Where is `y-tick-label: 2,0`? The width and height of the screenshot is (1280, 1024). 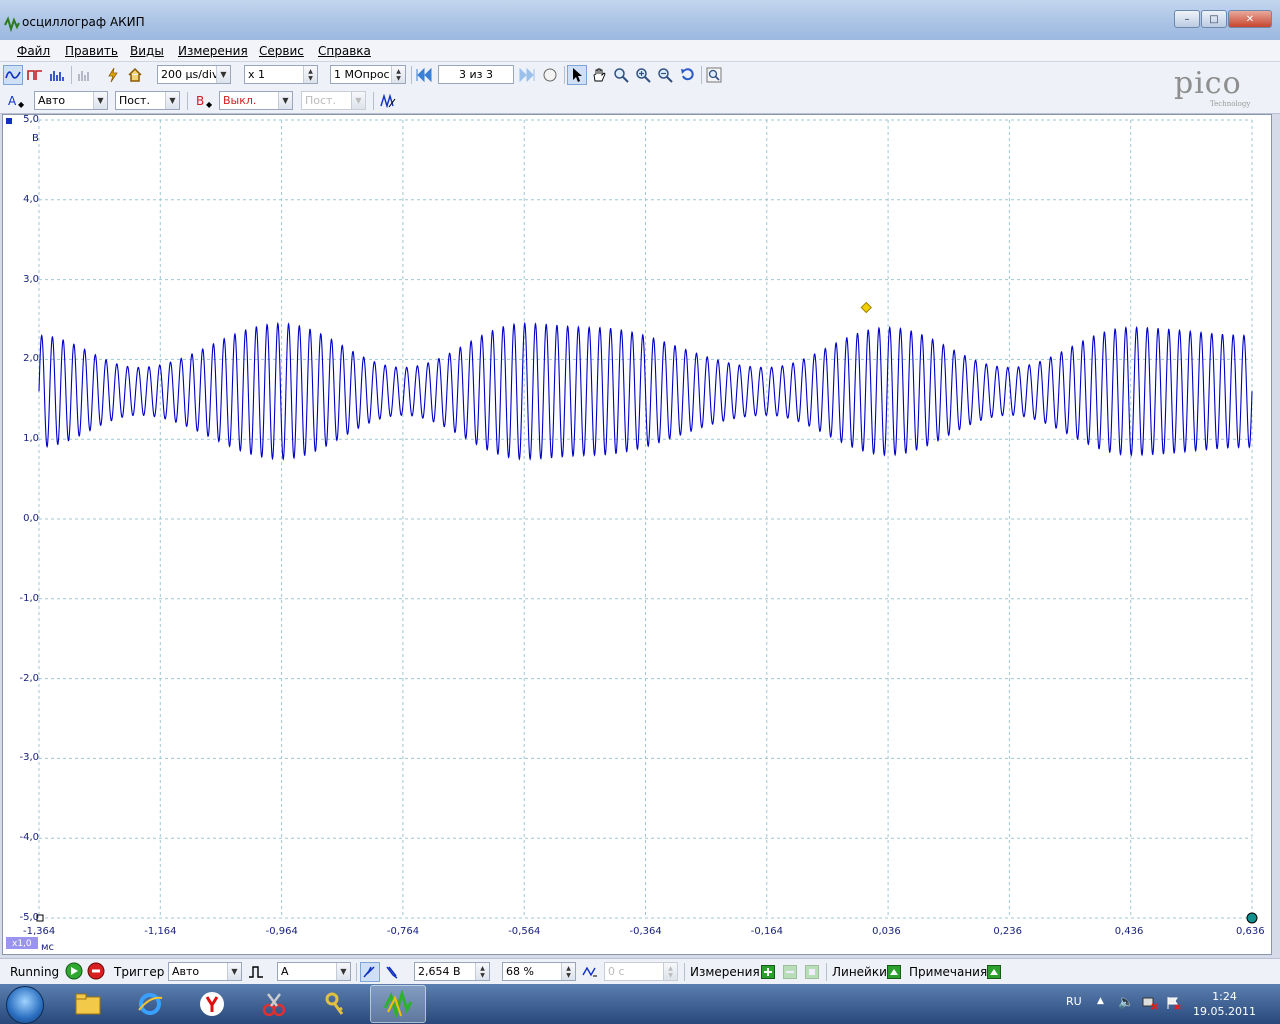 y-tick-label: 2,0 is located at coordinates (31, 359).